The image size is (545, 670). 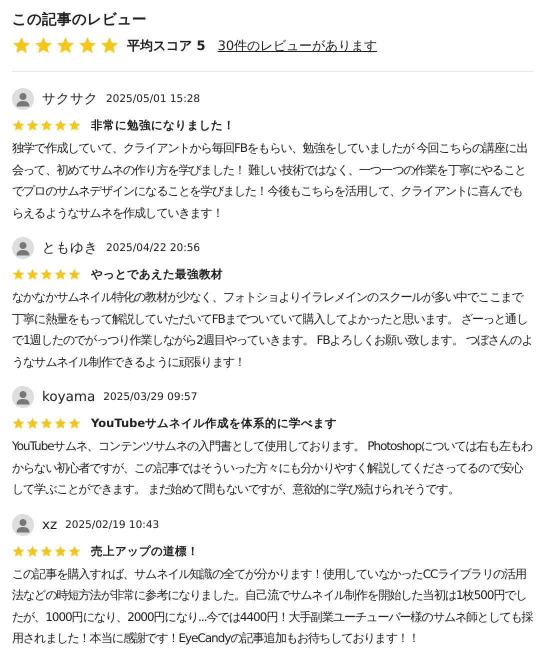 What do you see at coordinates (70, 248) in the screenshot?
I see `reviewer-name: ともゆき` at bounding box center [70, 248].